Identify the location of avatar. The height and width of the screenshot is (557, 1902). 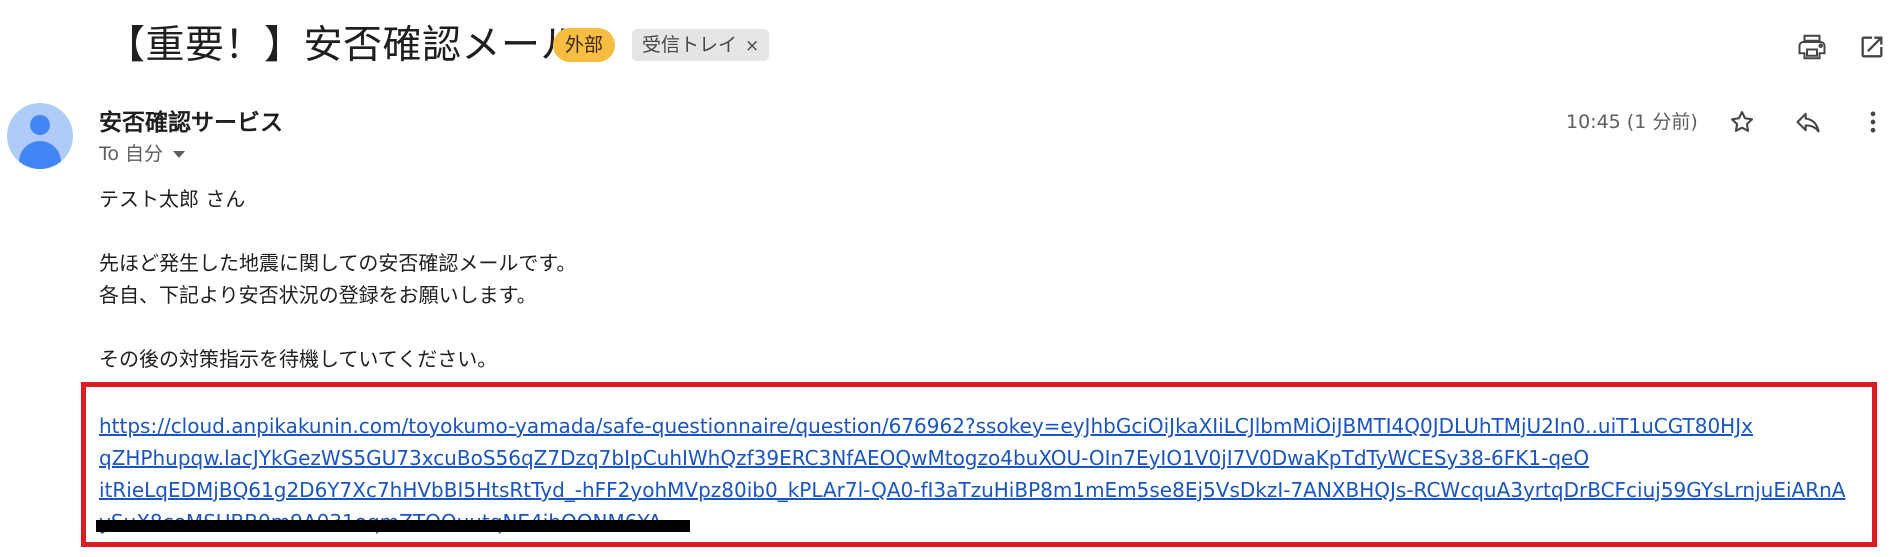
(40, 136).